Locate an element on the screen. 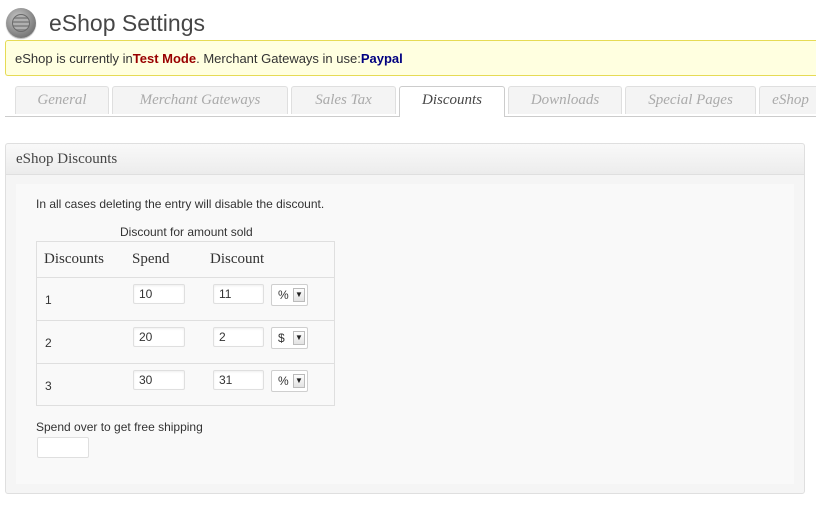 The image size is (816, 513). panel-title: eShop Discounts is located at coordinates (405, 159).